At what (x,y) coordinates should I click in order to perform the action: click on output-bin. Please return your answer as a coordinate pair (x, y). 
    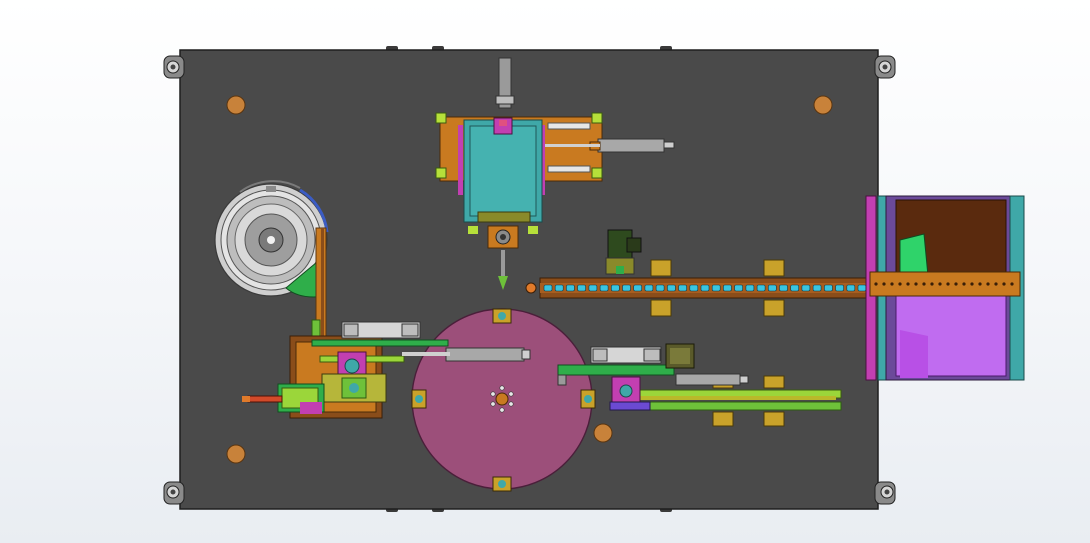
    Looking at the image, I should click on (945, 288).